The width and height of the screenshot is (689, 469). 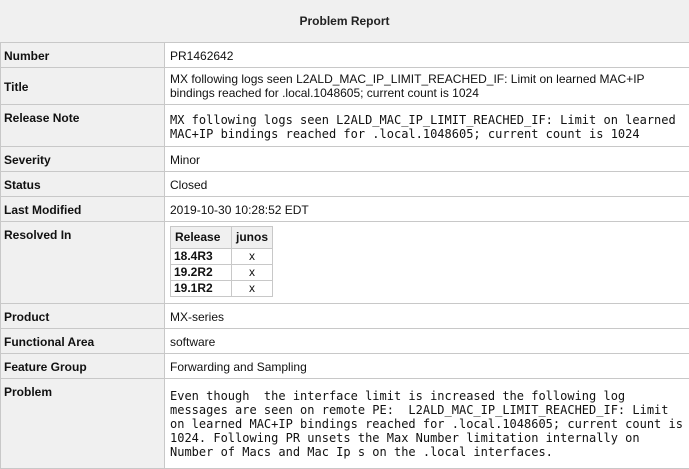 I want to click on number-label: Number, so click(x=83, y=55).